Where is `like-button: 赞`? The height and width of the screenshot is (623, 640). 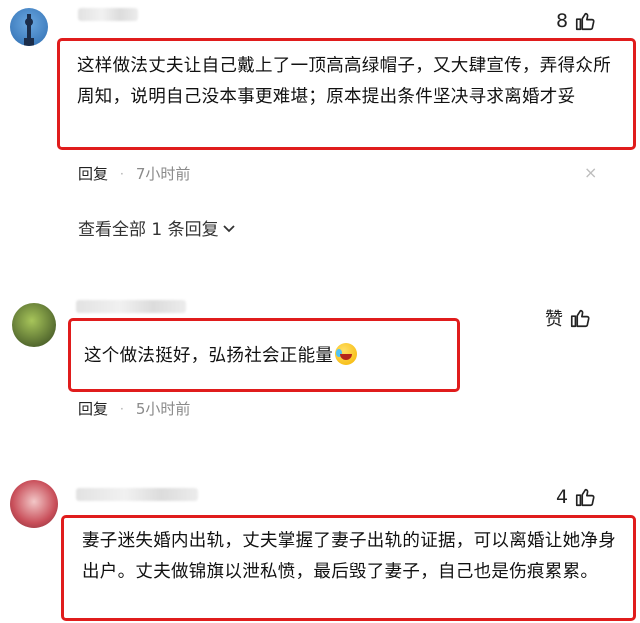
like-button: 赞 is located at coordinates (568, 318).